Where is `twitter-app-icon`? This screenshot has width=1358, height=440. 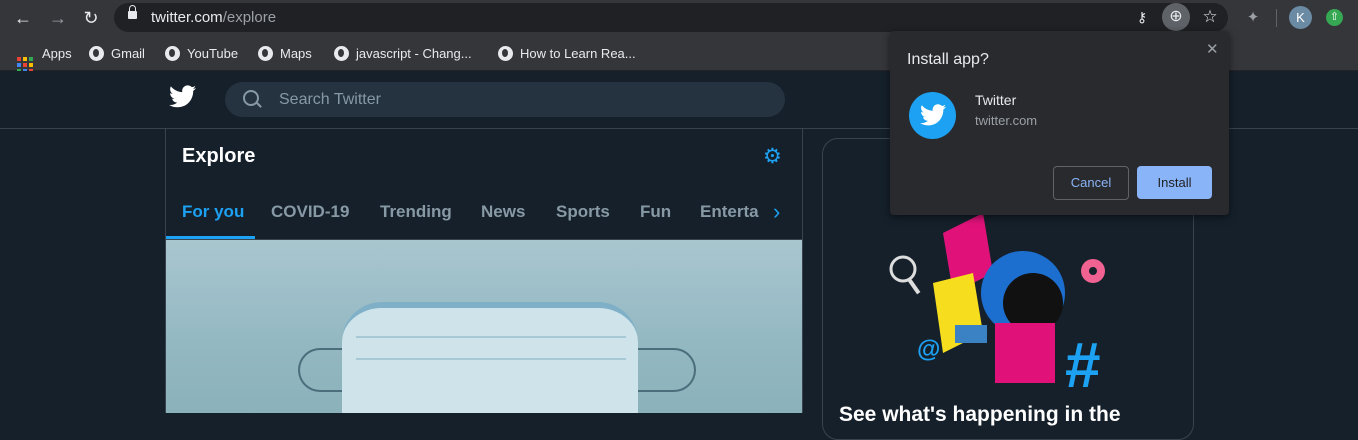 twitter-app-icon is located at coordinates (932, 115).